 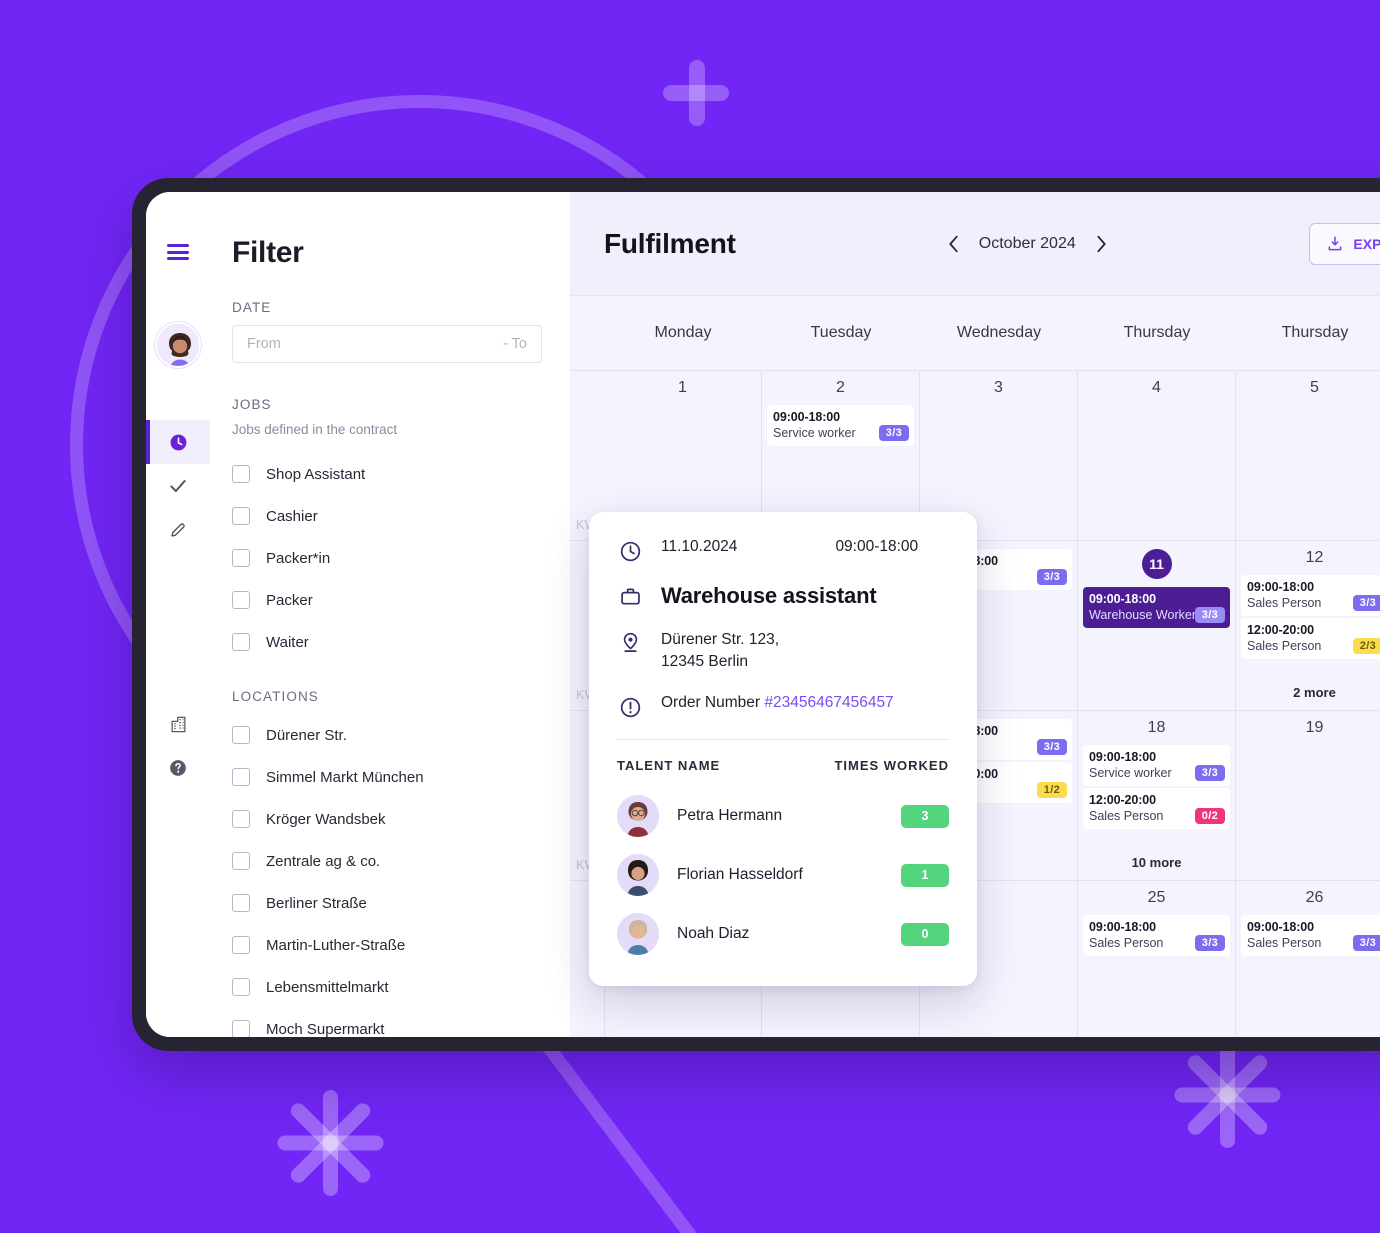 I want to click on location-filter-row: Zentrale ag & co., so click(x=387, y=861).